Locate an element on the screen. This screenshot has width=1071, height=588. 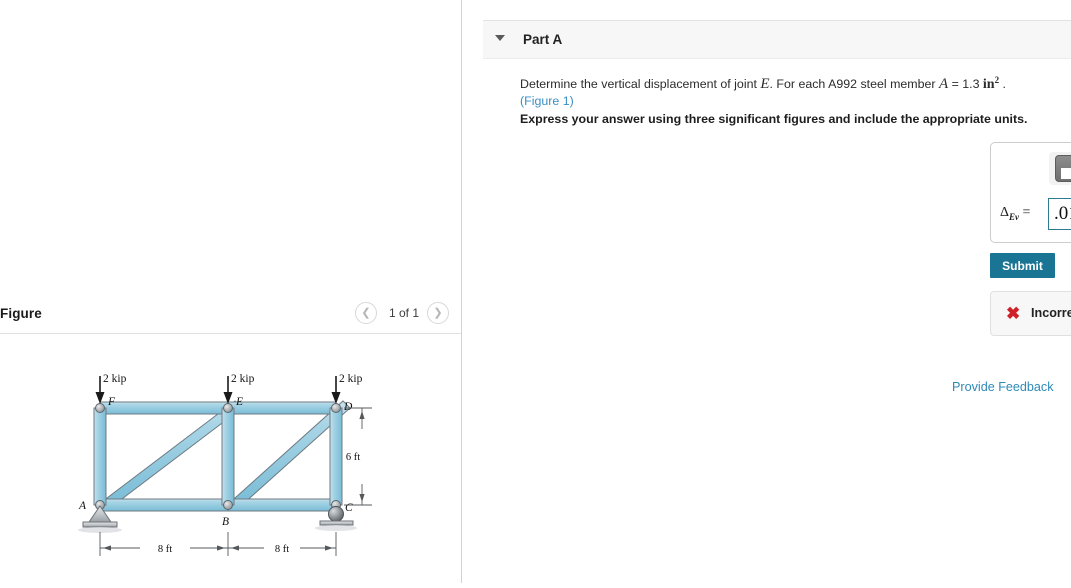
caret-down-icon is located at coordinates (500, 38).